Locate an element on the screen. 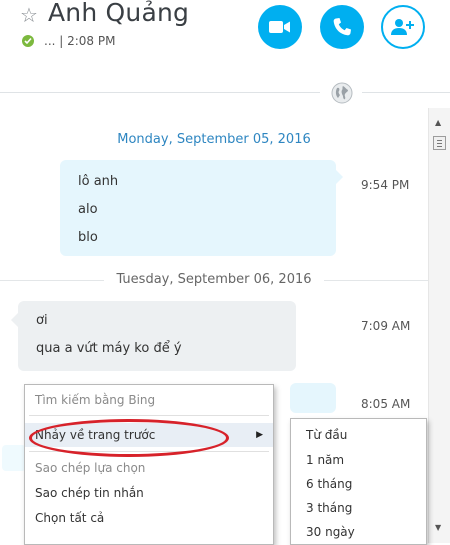 This screenshot has height=545, width=450. highlight-annotation is located at coordinates (129, 438).